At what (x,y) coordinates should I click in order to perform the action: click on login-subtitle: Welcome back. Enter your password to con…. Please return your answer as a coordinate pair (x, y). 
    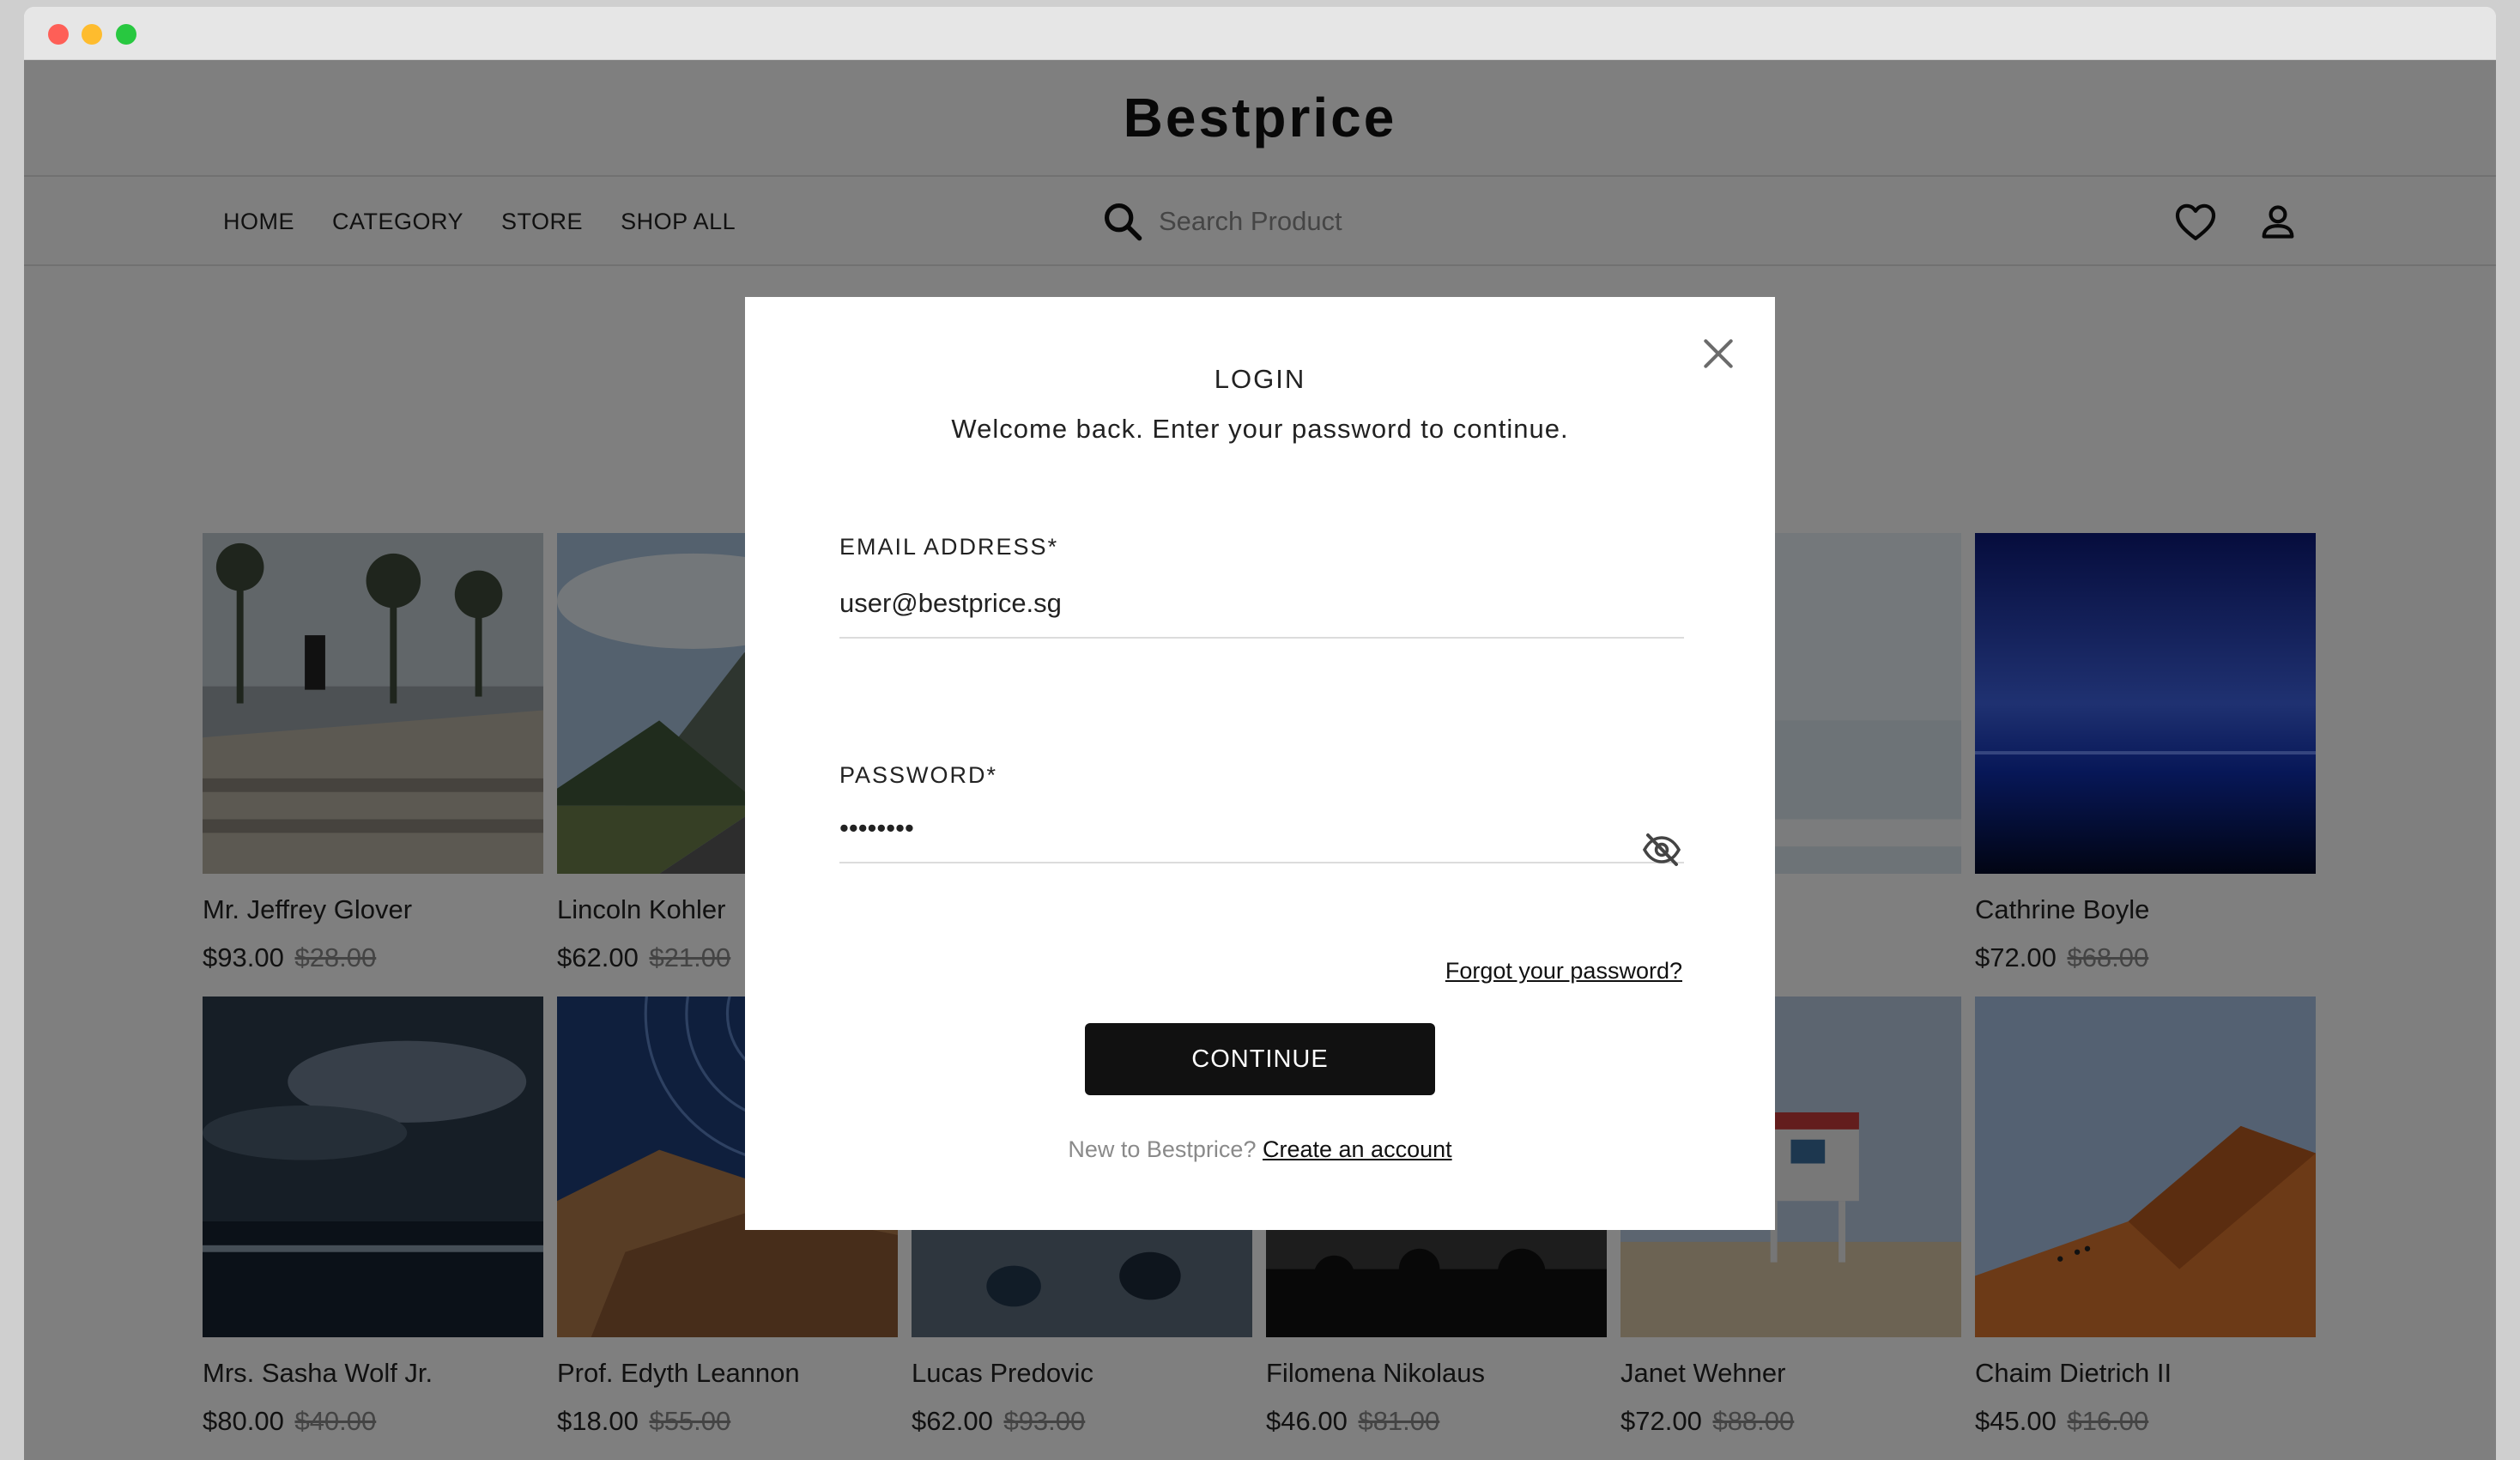
    Looking at the image, I should click on (1260, 429).